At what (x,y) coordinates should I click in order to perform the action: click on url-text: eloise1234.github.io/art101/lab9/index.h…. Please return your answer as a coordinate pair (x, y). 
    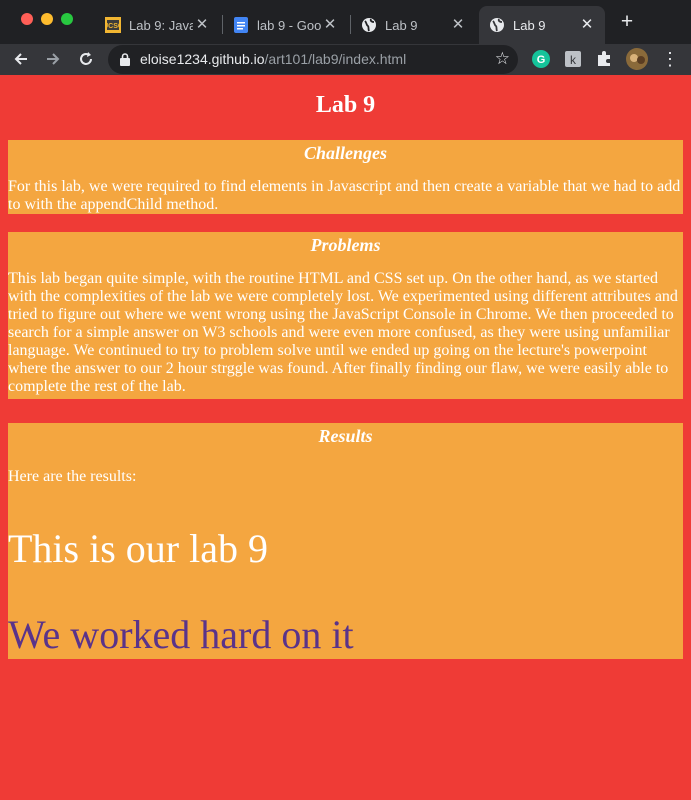
    Looking at the image, I should click on (273, 59).